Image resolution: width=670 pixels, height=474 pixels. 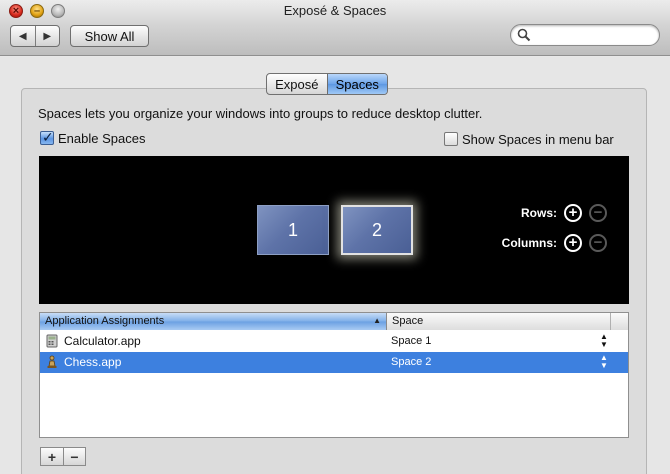 I want to click on space-select: Space 2, so click(x=411, y=362).